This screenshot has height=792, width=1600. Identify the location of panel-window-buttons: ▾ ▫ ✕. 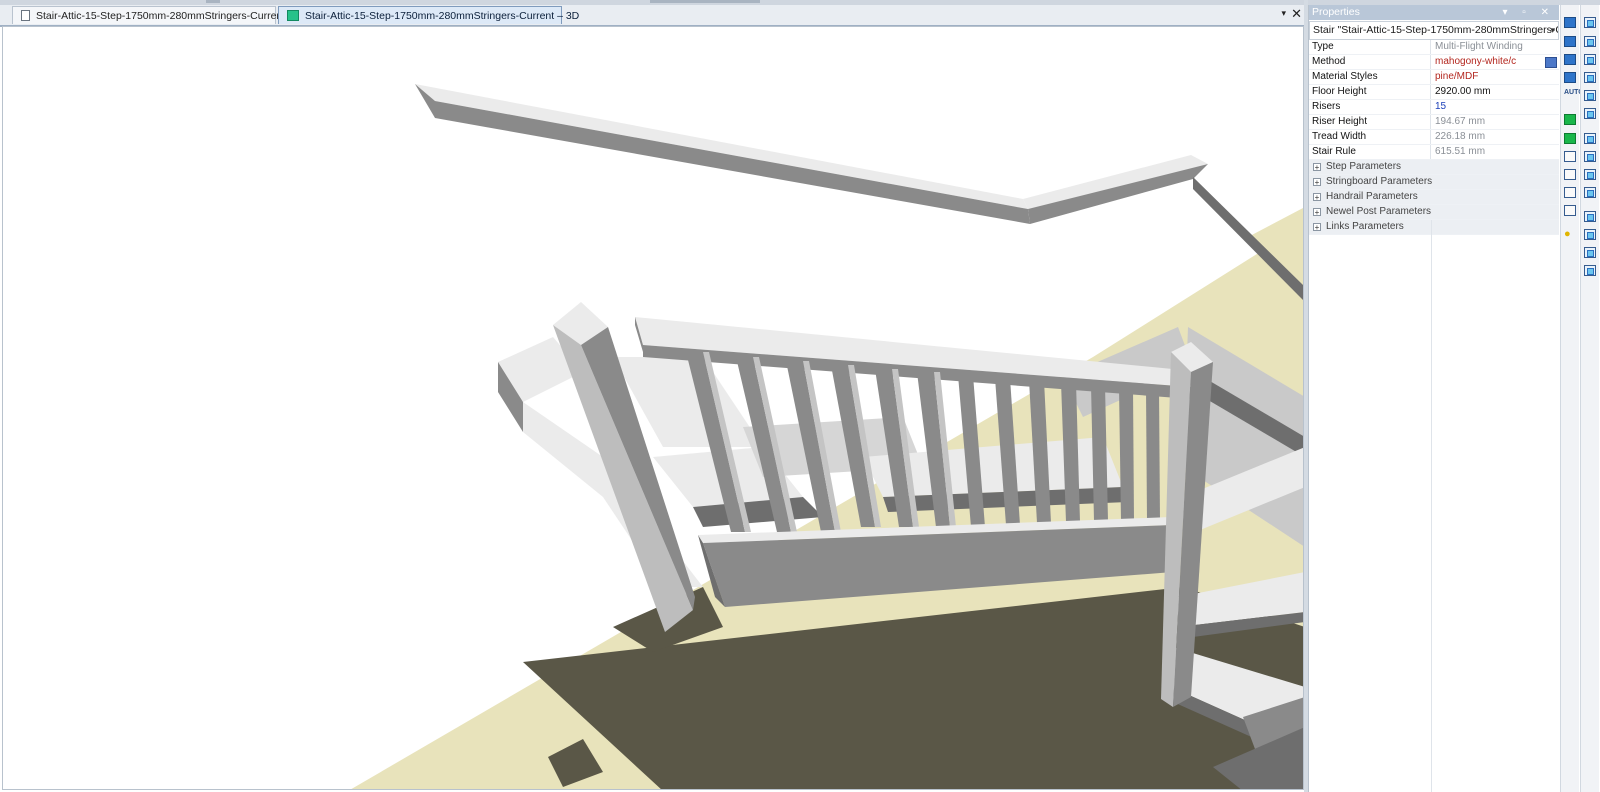
(1529, 12).